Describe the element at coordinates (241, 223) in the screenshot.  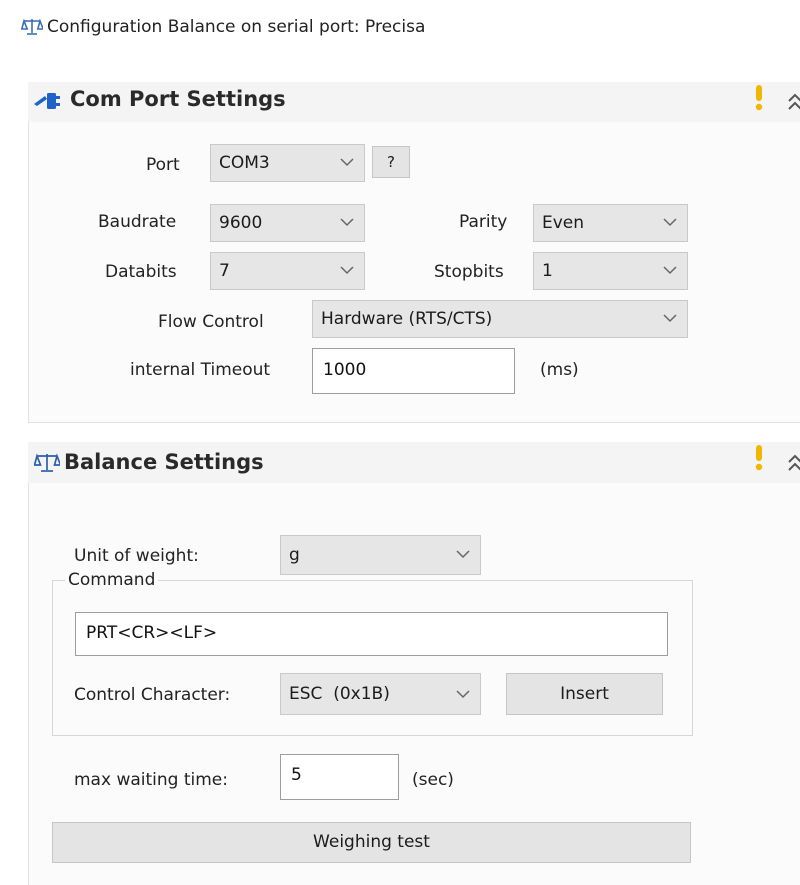
I see `baudrate-value: 9600` at that location.